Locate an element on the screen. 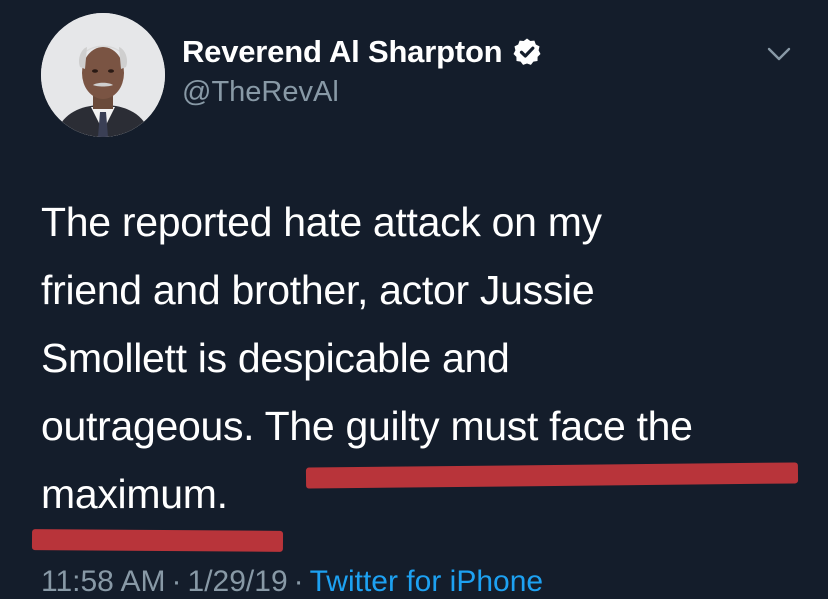 The image size is (828, 599). tweet-time: 11:58 AM is located at coordinates (103, 582).